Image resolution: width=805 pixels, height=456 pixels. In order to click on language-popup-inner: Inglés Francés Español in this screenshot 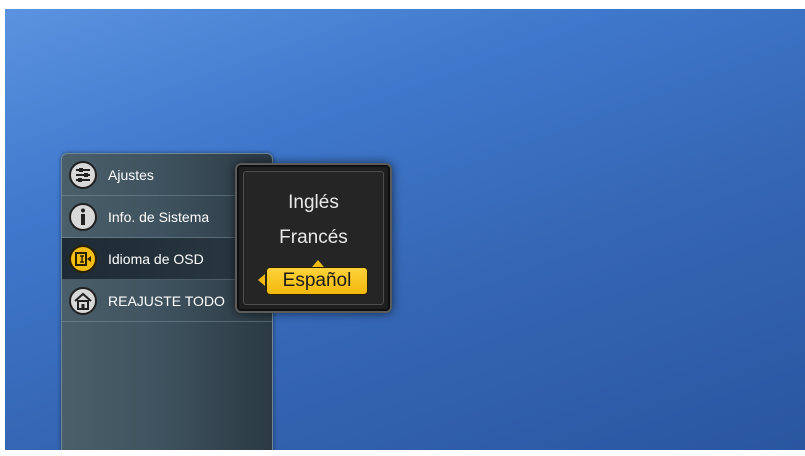, I will do `click(313, 238)`.